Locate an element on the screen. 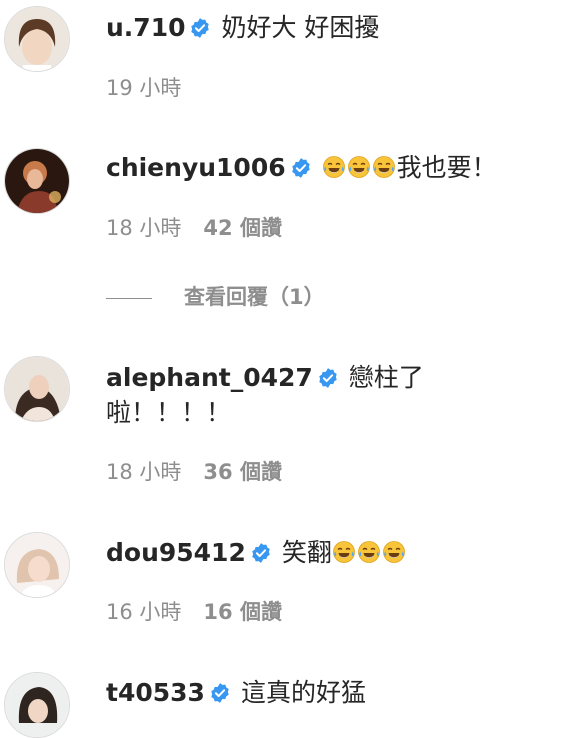  comment-text: 奶好大 好困擾 is located at coordinates (300, 27).